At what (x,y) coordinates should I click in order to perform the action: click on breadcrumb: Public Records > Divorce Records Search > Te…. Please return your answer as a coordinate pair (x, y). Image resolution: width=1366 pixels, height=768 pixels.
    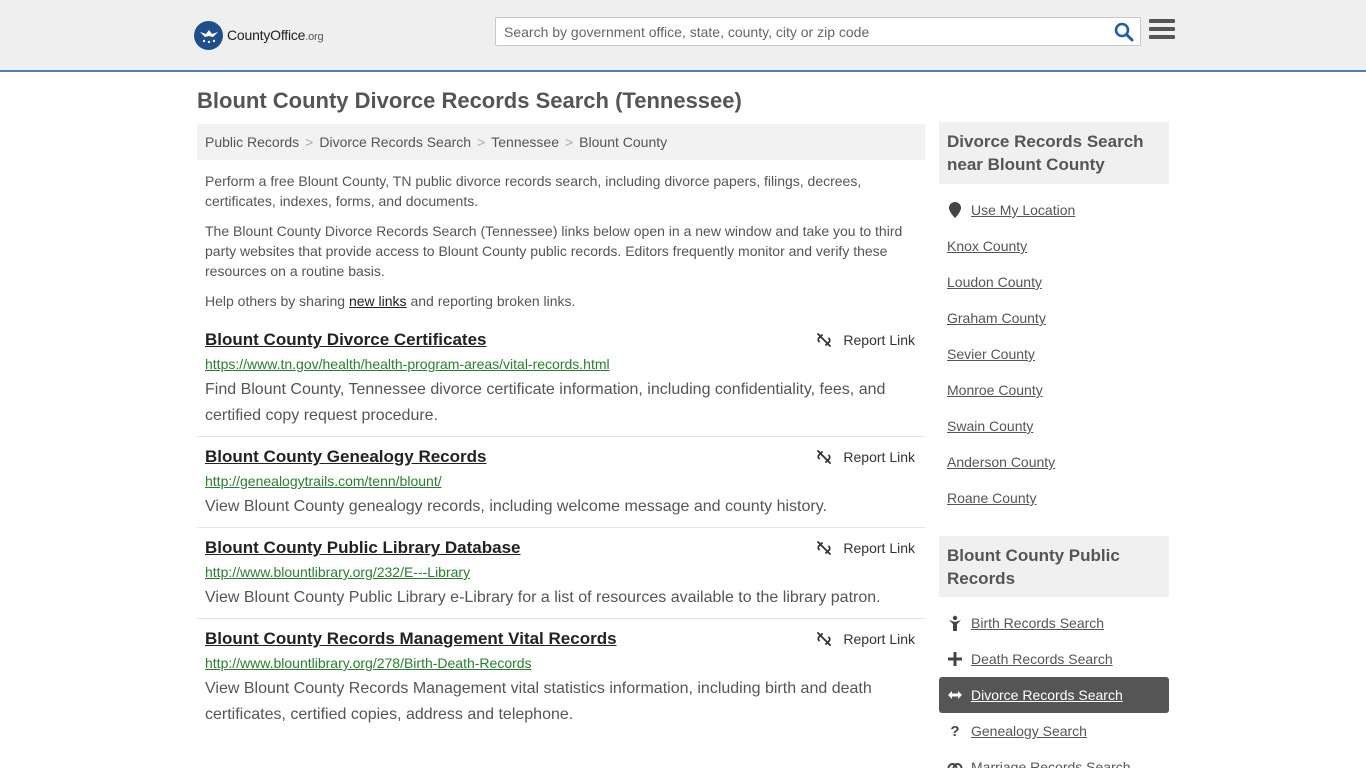
    Looking at the image, I should click on (561, 142).